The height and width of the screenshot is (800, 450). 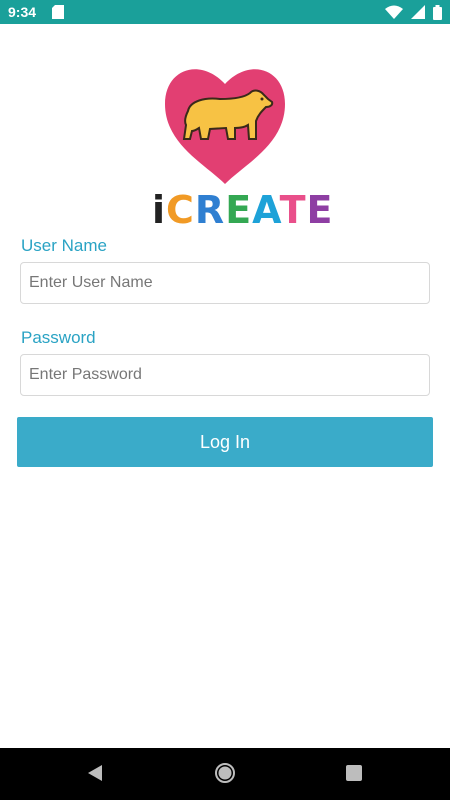 I want to click on battery-icon, so click(x=437, y=12).